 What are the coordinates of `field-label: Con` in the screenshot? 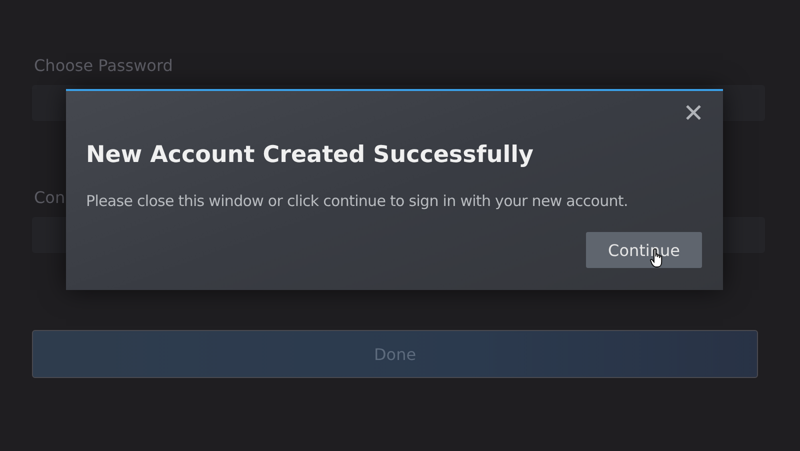 It's located at (50, 198).